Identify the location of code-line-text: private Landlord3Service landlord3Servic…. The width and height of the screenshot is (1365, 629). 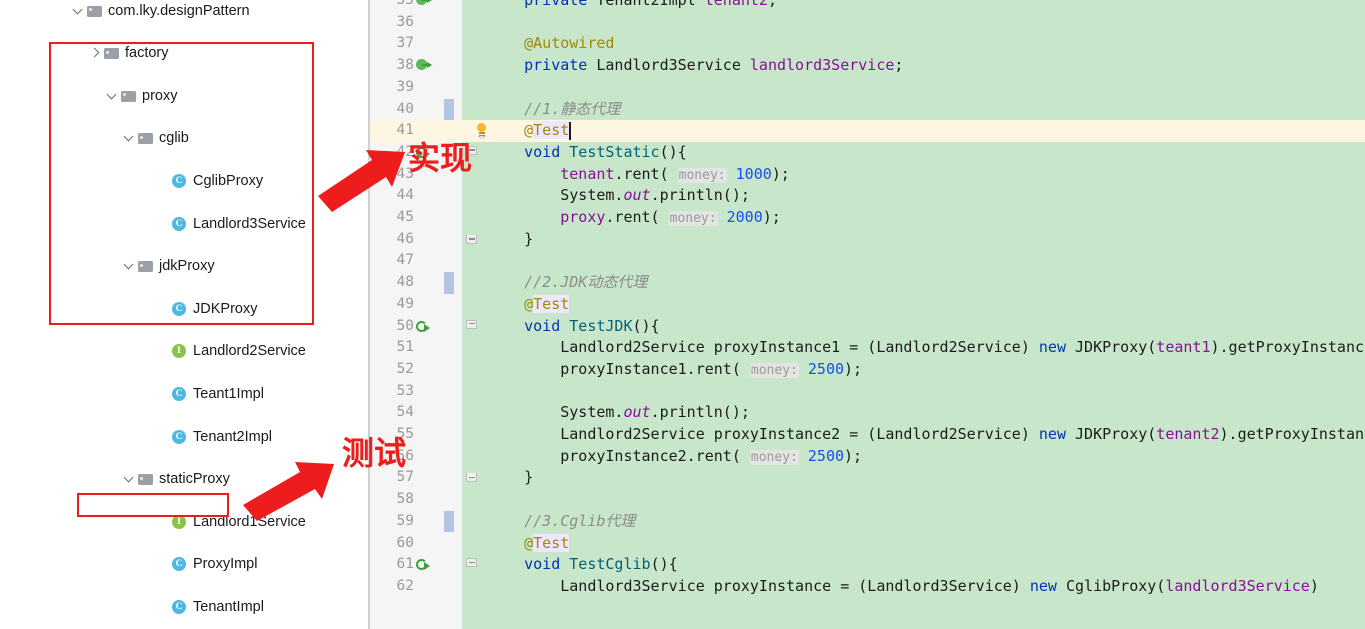
(695, 66).